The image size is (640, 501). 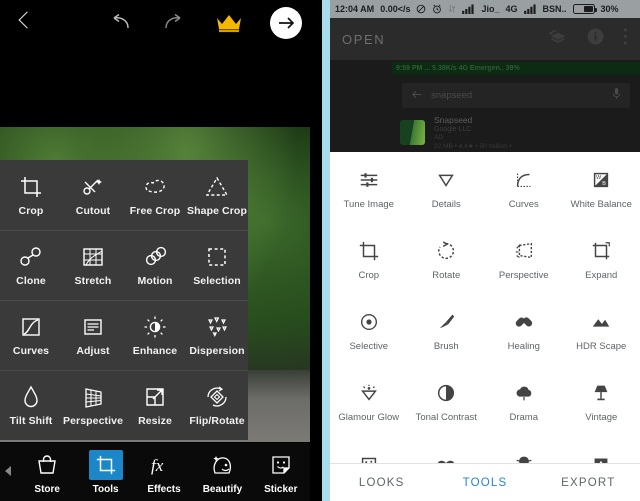 I want to click on microphone-icon, so click(x=616, y=96).